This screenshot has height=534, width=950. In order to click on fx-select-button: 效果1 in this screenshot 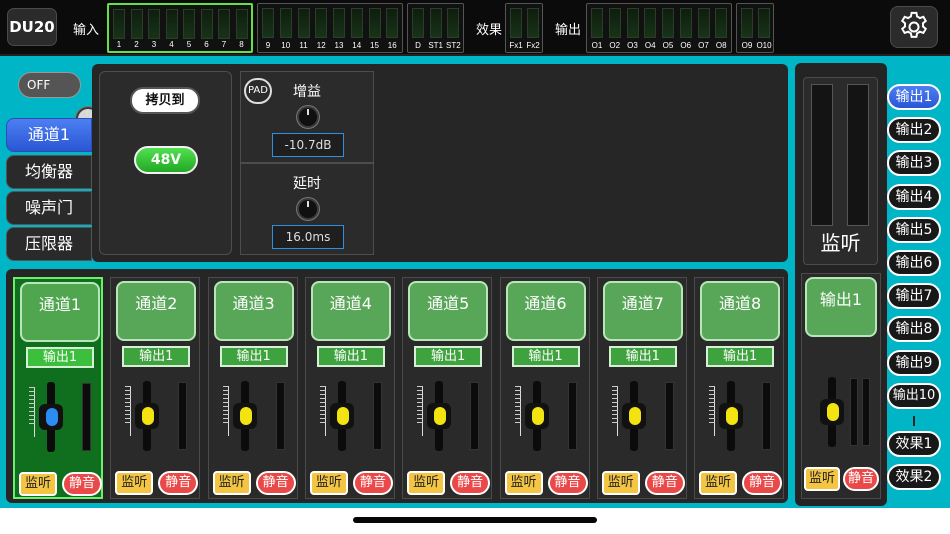, I will do `click(914, 444)`.